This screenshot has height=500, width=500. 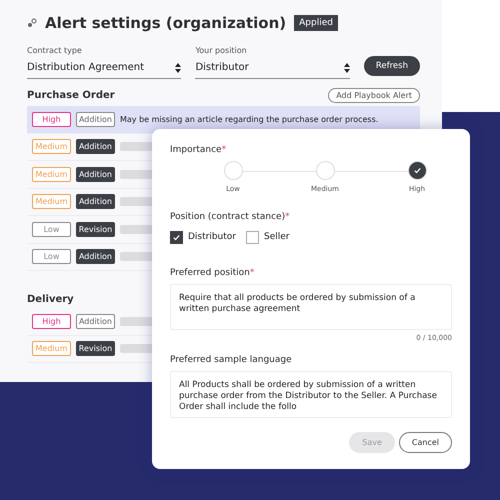 I want to click on page-title: Alert settings (organization), so click(x=165, y=23).